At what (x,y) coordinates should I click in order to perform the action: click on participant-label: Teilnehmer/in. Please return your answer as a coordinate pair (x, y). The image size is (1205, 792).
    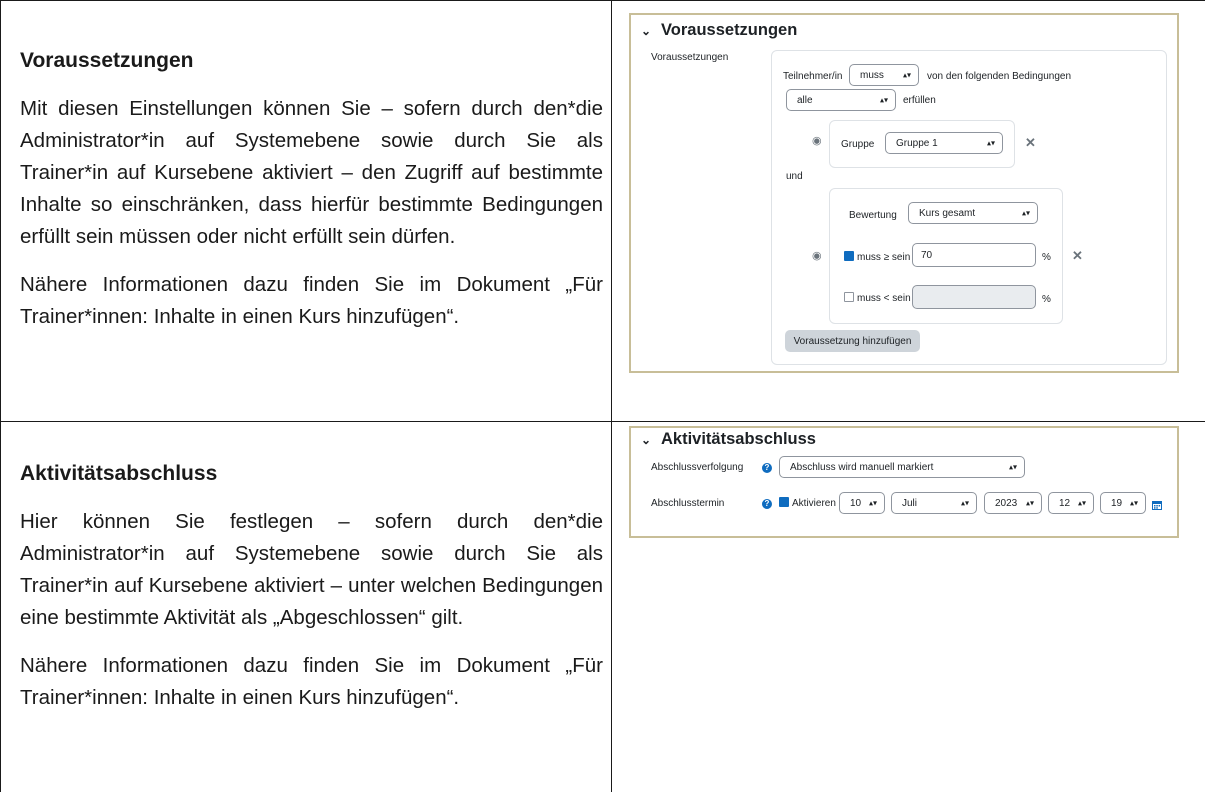
    Looking at the image, I should click on (813, 76).